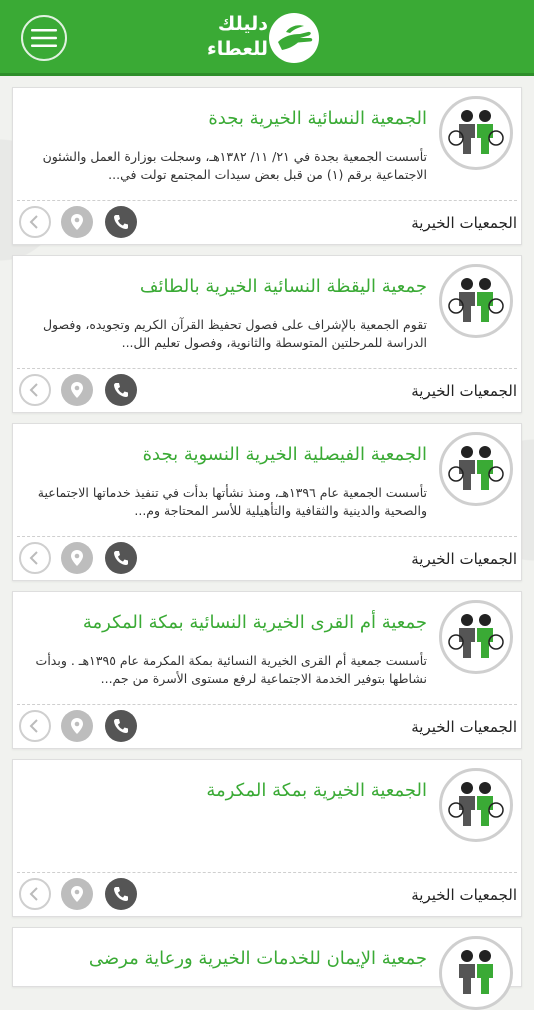 This screenshot has height=1010, width=534. I want to click on charity-title: الجمعية الخيرية بمكة المكرمة, so click(227, 791).